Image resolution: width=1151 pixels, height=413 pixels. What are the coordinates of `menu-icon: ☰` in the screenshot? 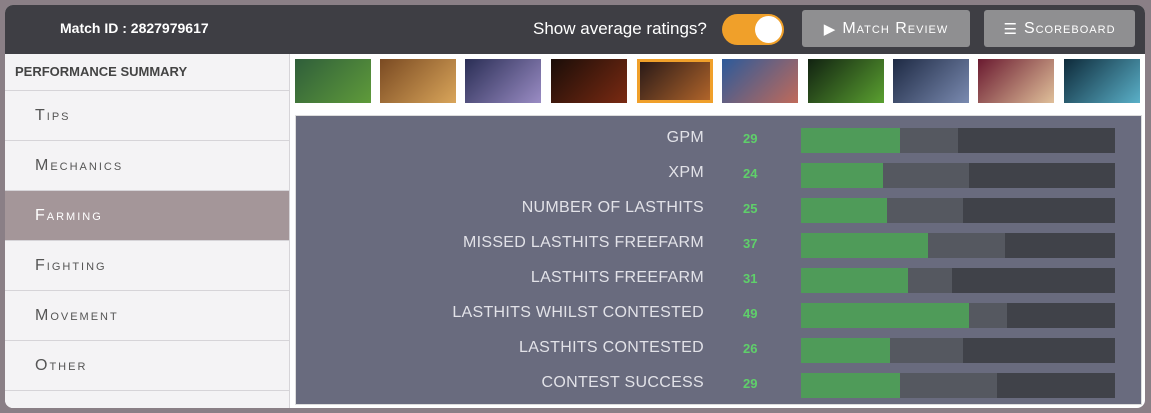 It's located at (1010, 29).